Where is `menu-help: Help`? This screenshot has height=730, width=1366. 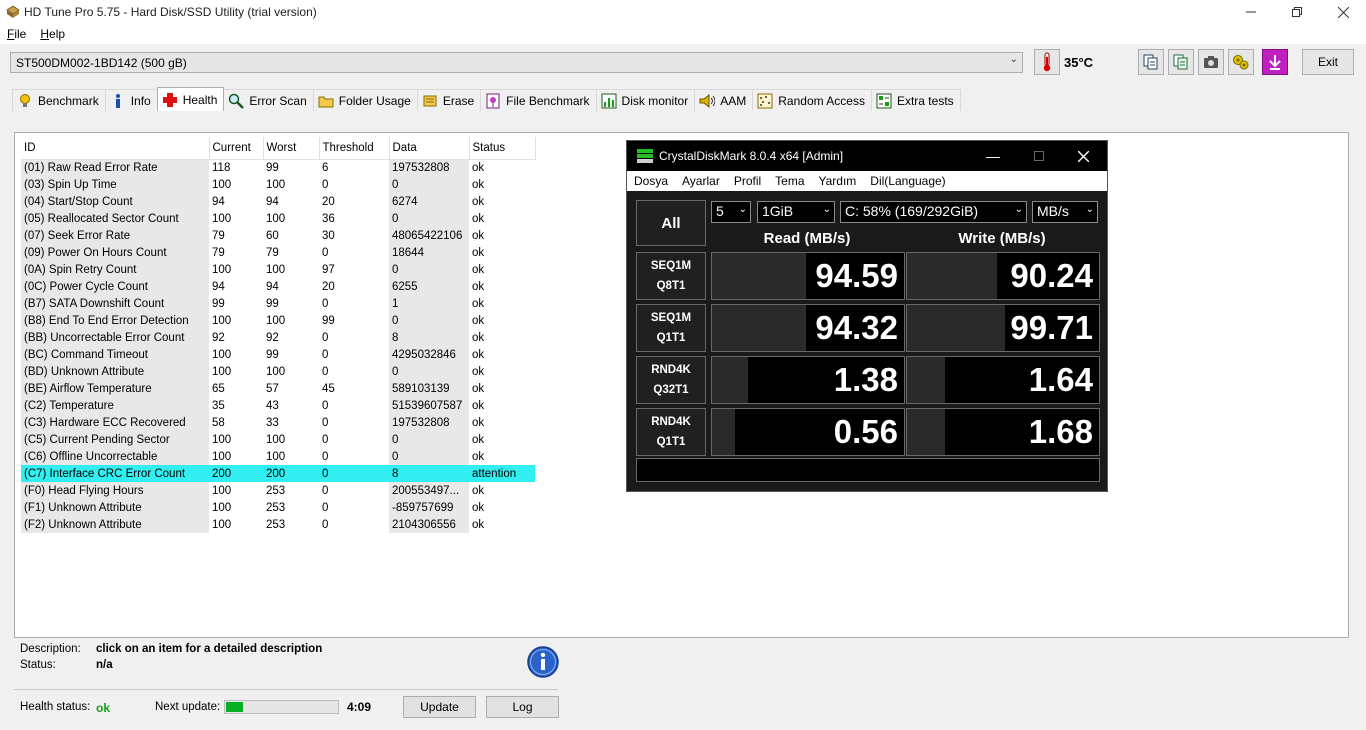
menu-help: Help is located at coordinates (52, 34).